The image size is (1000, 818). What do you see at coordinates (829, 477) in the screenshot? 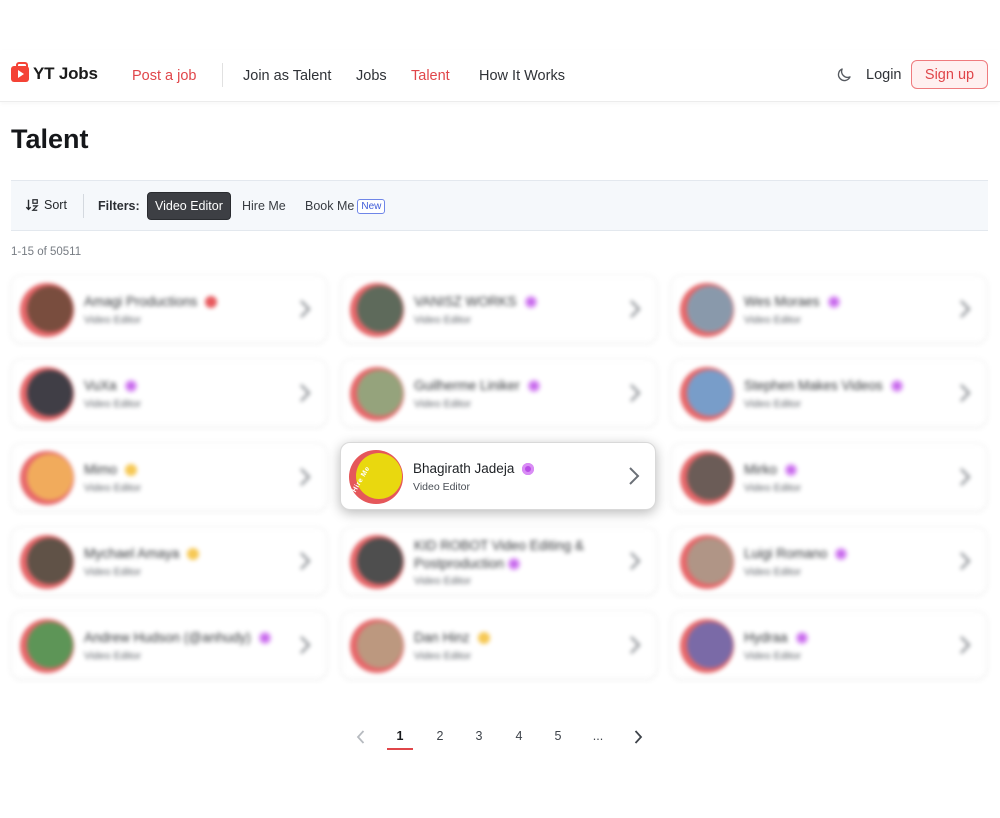
I see `talent-card: Mirko Video Editor` at bounding box center [829, 477].